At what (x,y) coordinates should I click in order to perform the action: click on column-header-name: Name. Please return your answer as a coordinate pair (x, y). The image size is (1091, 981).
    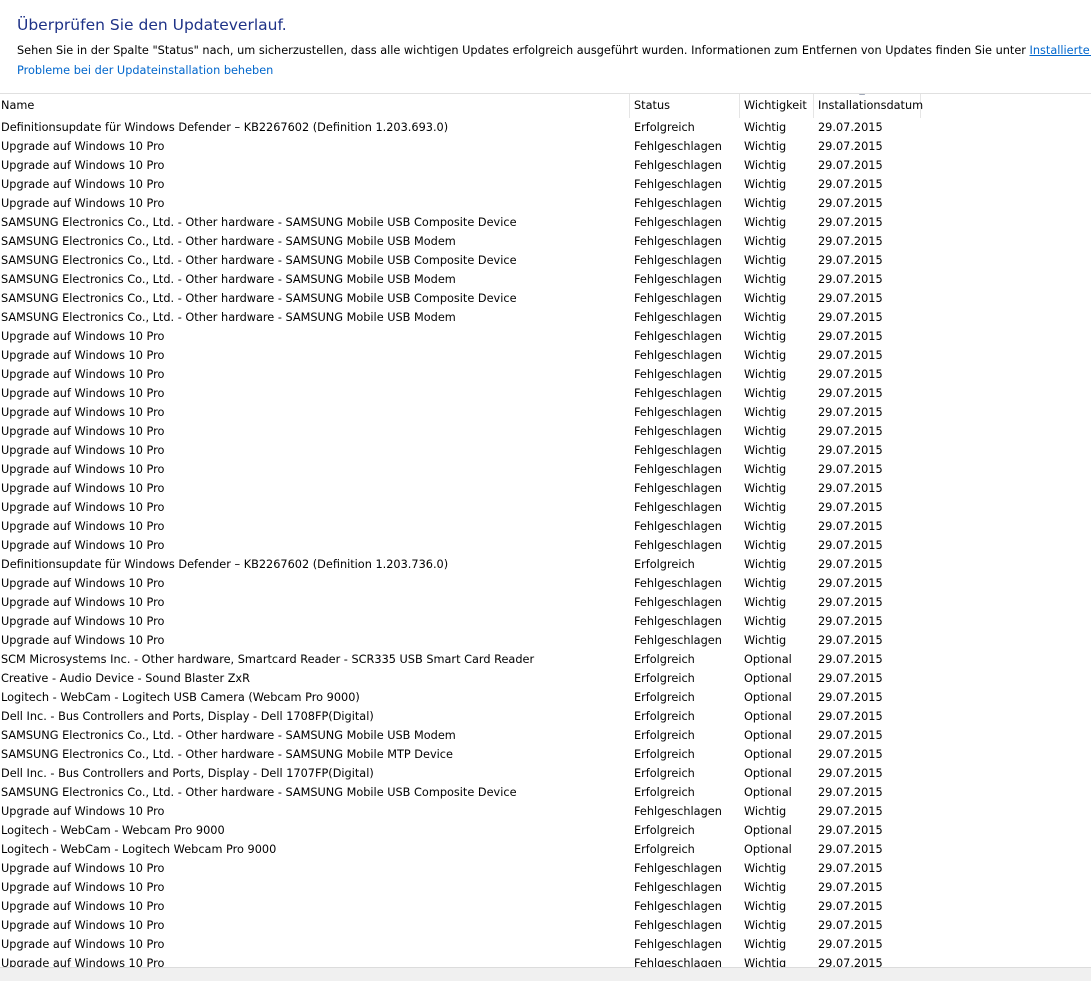
    Looking at the image, I should click on (315, 106).